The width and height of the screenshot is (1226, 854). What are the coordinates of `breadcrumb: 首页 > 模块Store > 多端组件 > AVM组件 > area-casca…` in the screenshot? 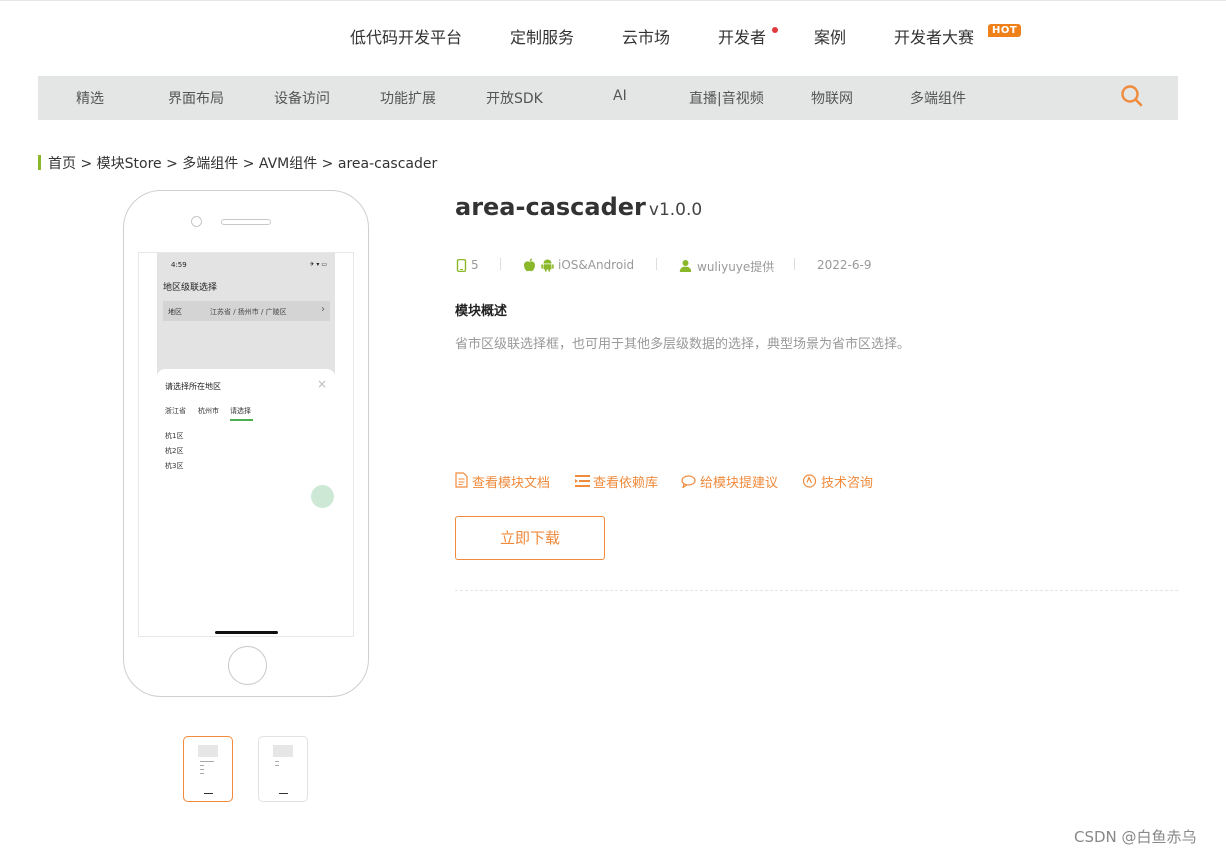 It's located at (242, 163).